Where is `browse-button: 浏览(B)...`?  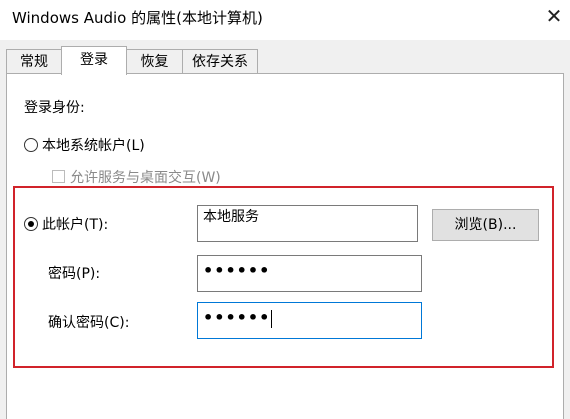
browse-button: 浏览(B)... is located at coordinates (485, 225).